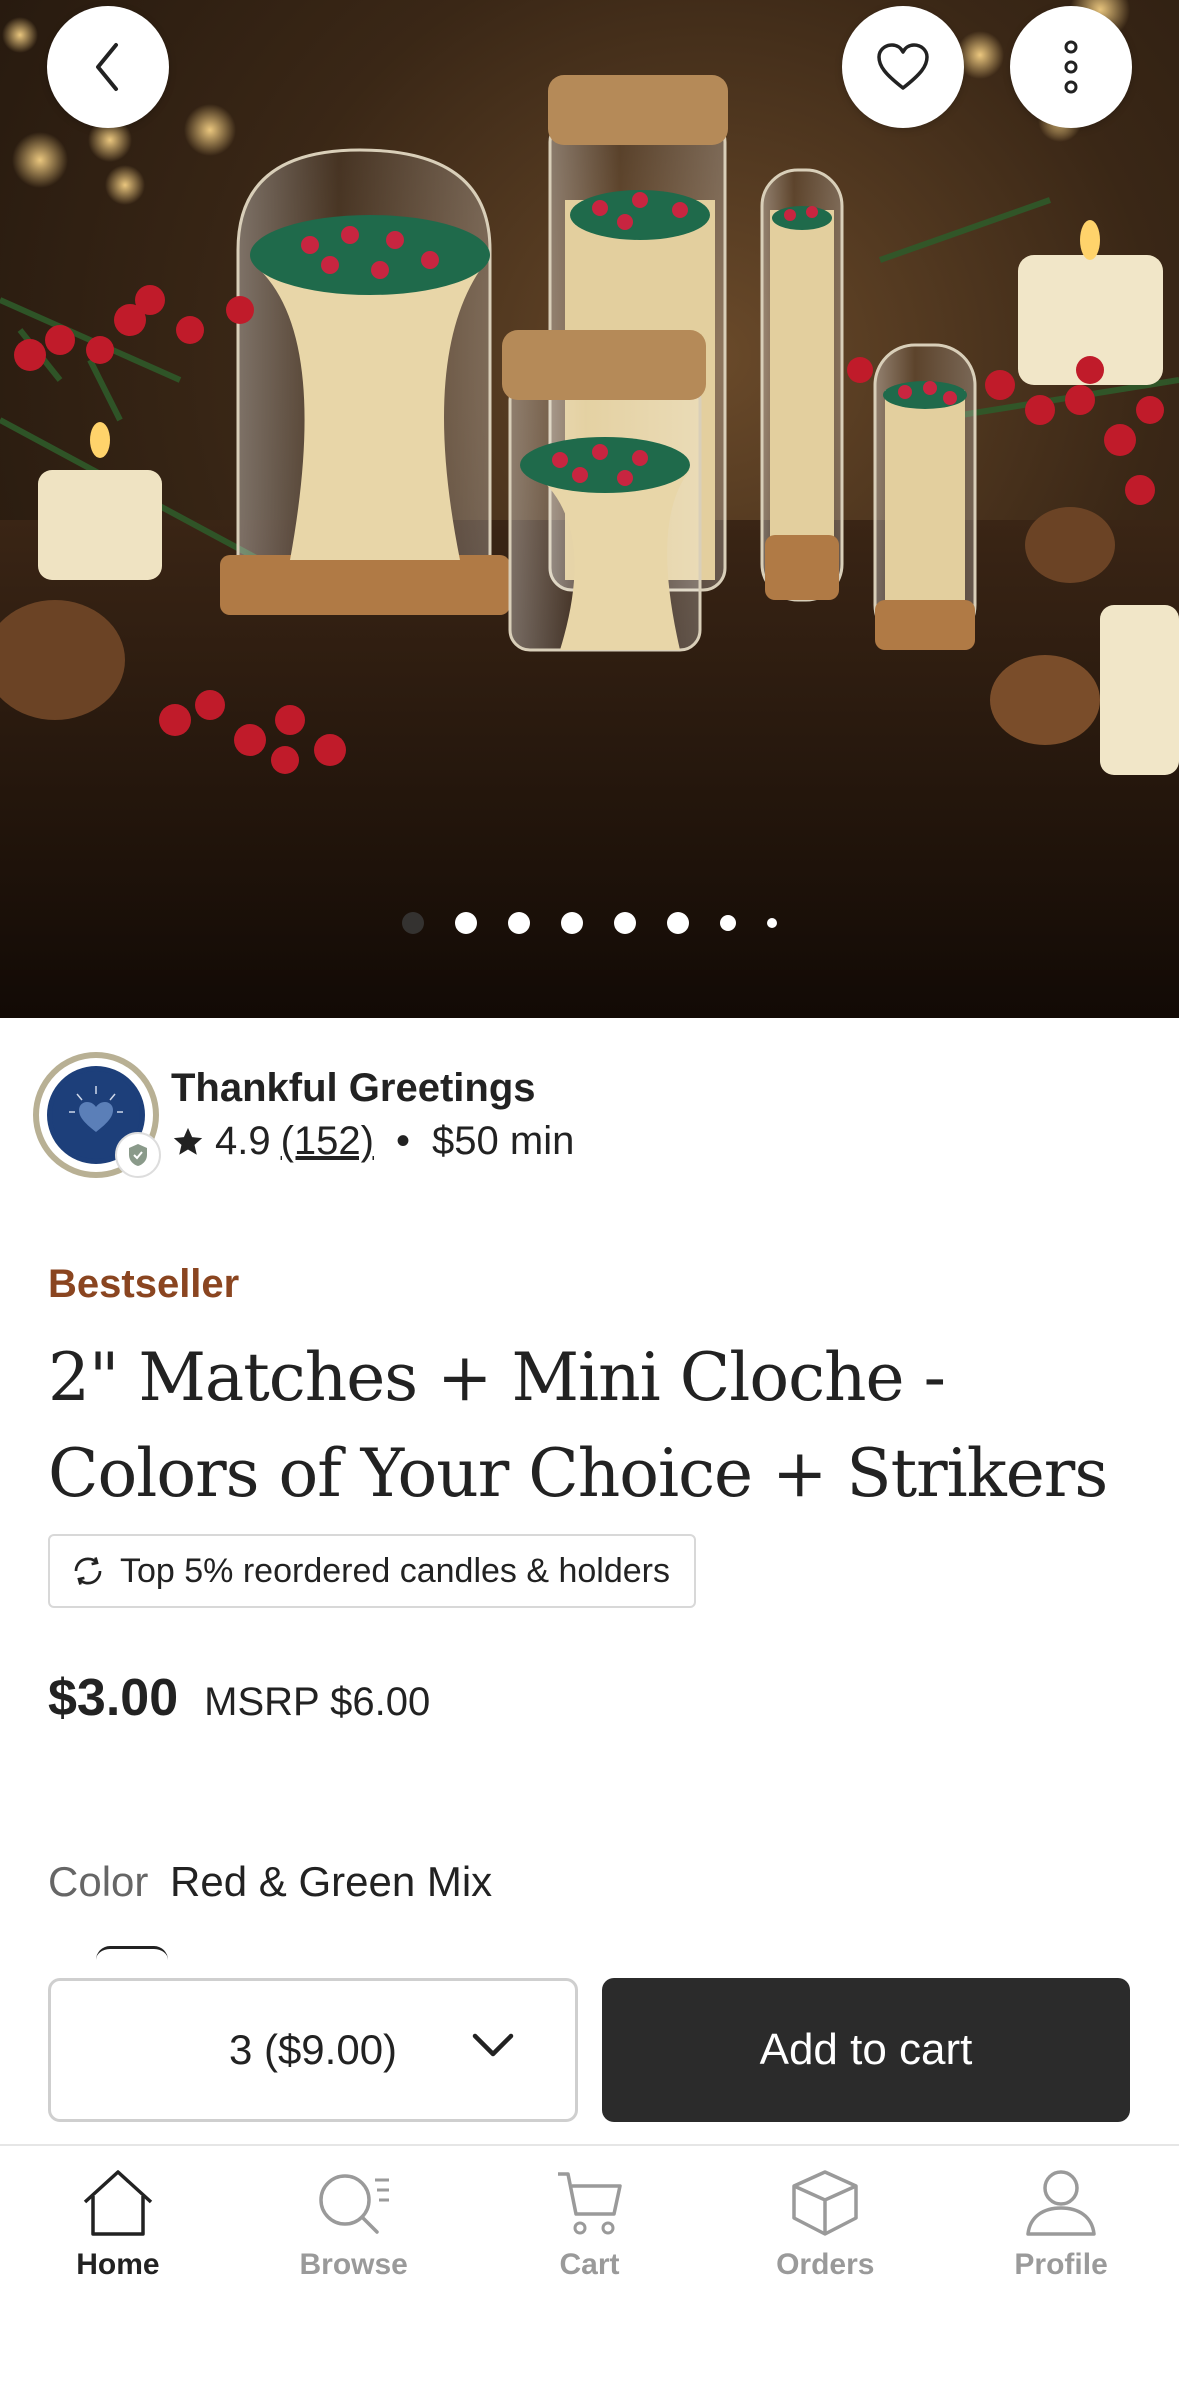 The image size is (1179, 2396). I want to click on star-icon, so click(188, 1141).